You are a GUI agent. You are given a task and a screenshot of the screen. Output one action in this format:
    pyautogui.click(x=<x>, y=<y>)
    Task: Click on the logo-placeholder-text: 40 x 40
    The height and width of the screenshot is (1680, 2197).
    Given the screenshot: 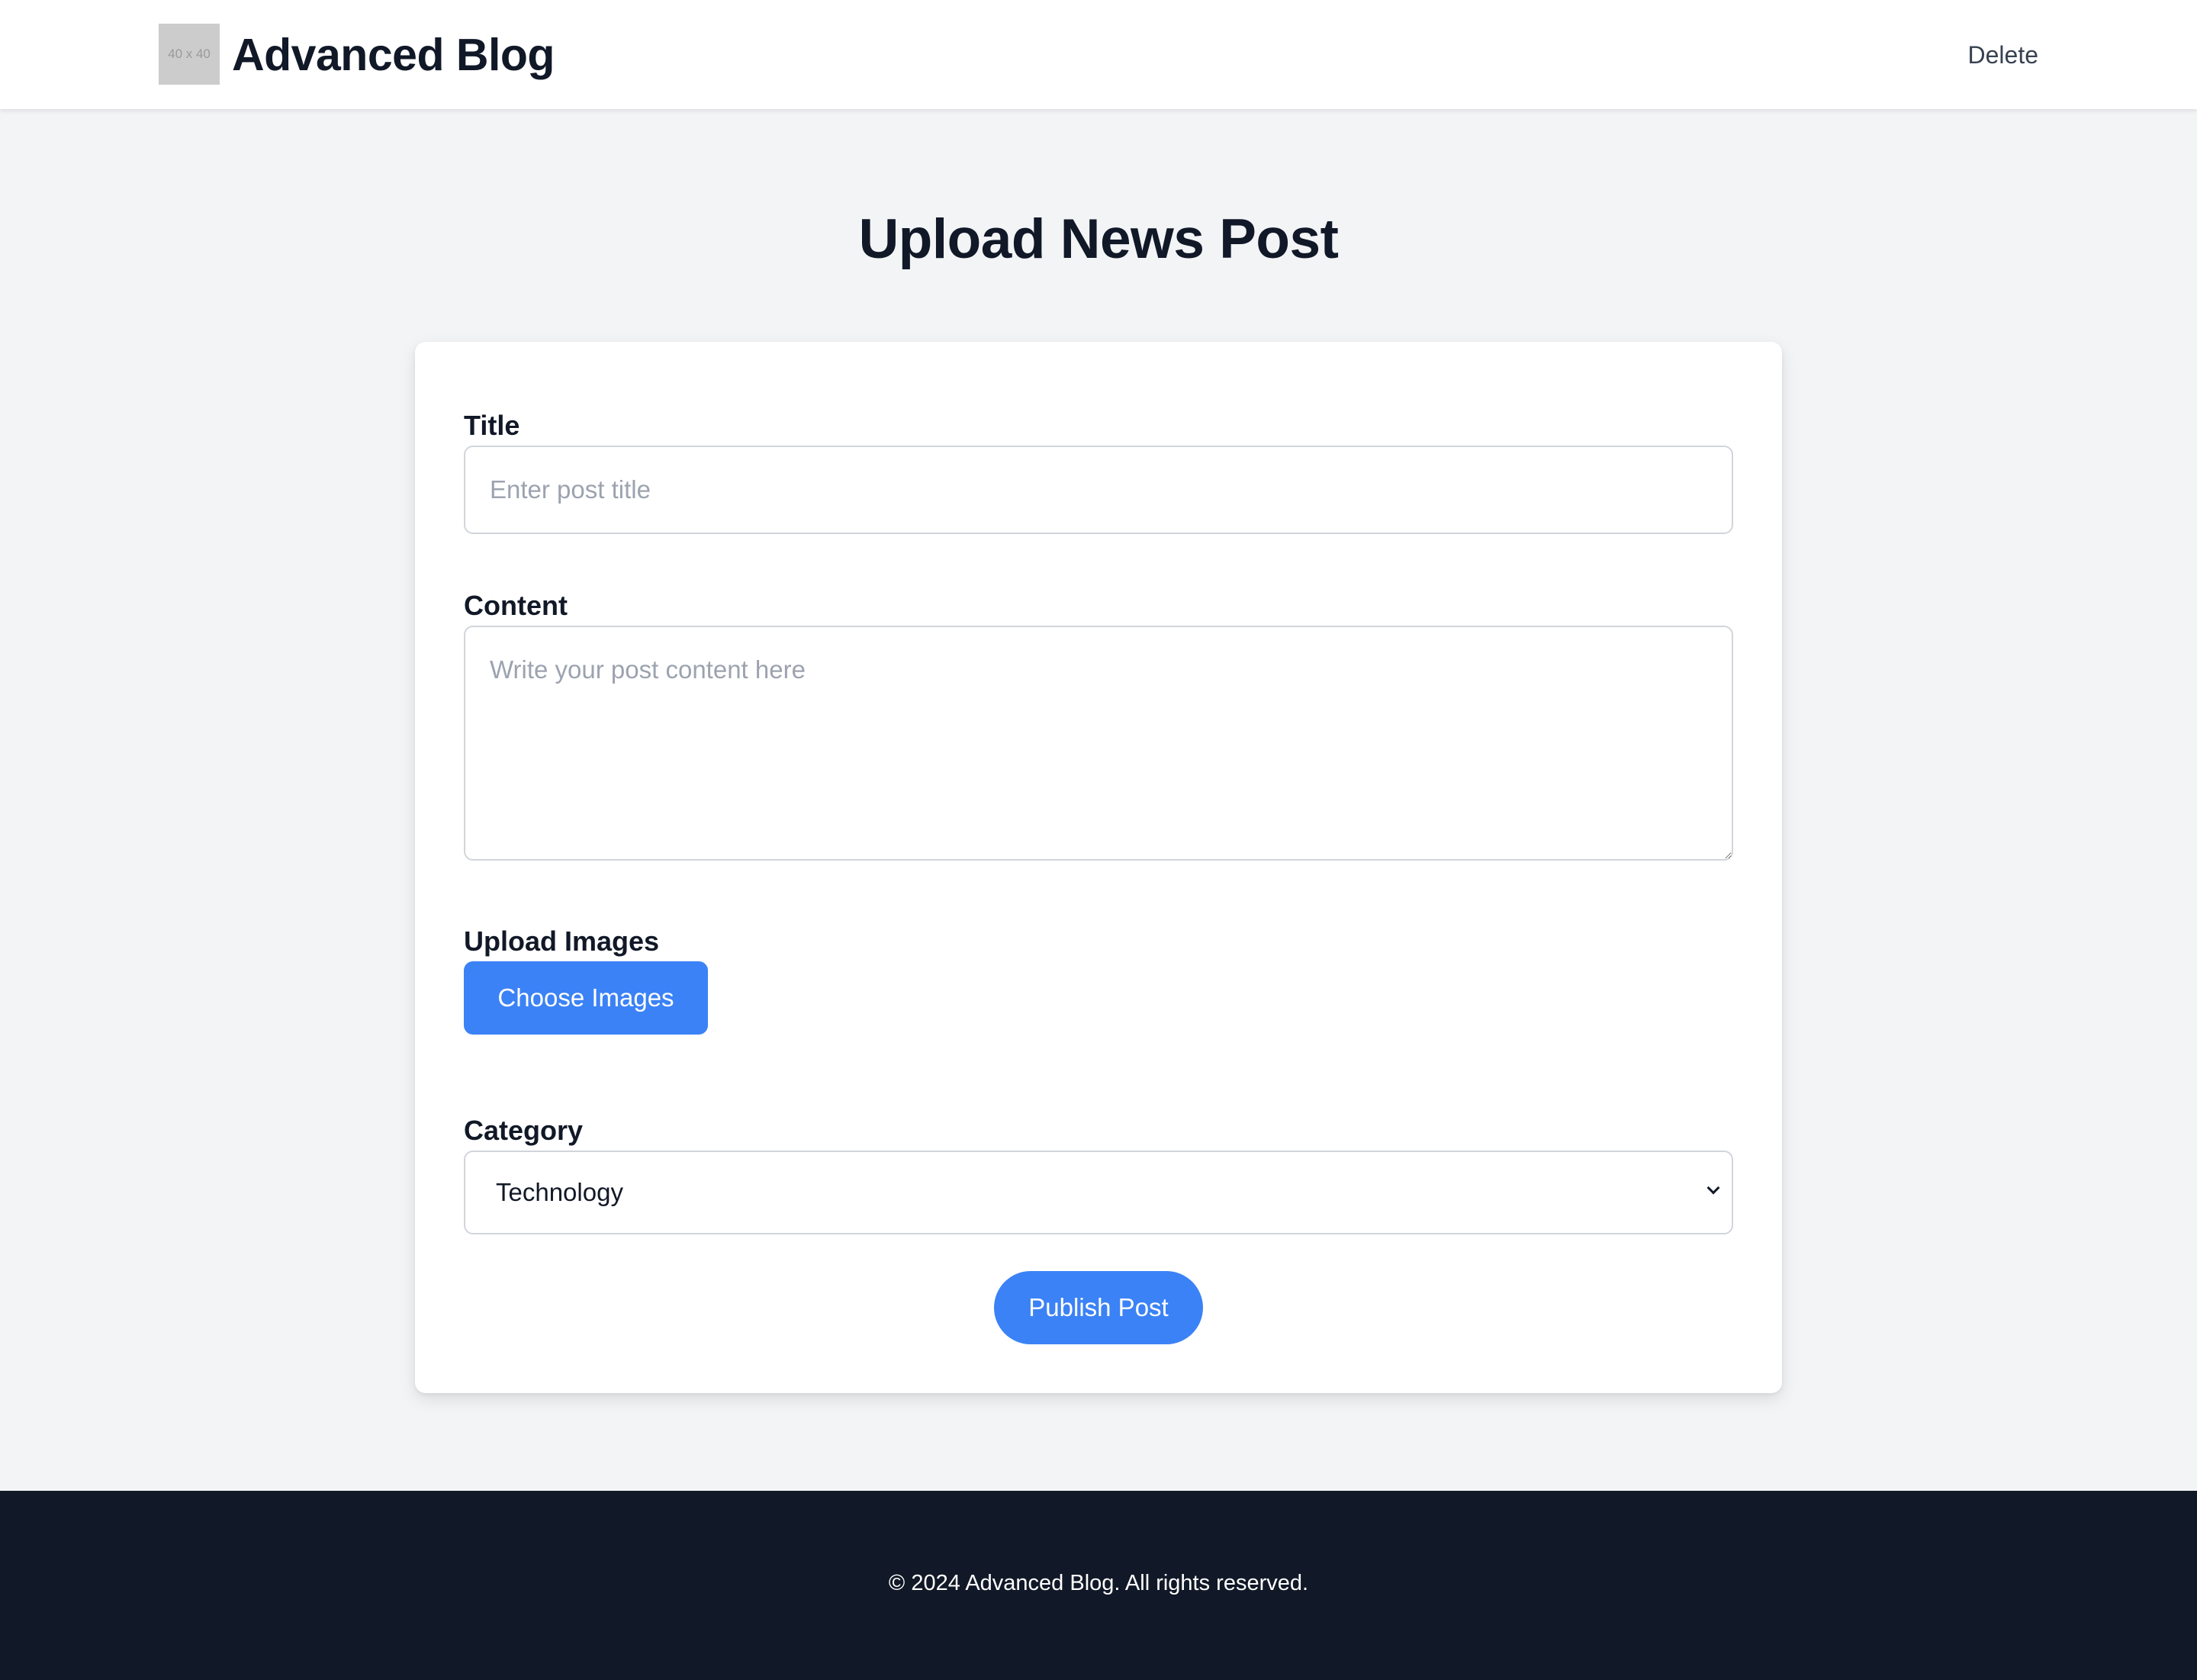 What is the action you would take?
    pyautogui.click(x=189, y=54)
    